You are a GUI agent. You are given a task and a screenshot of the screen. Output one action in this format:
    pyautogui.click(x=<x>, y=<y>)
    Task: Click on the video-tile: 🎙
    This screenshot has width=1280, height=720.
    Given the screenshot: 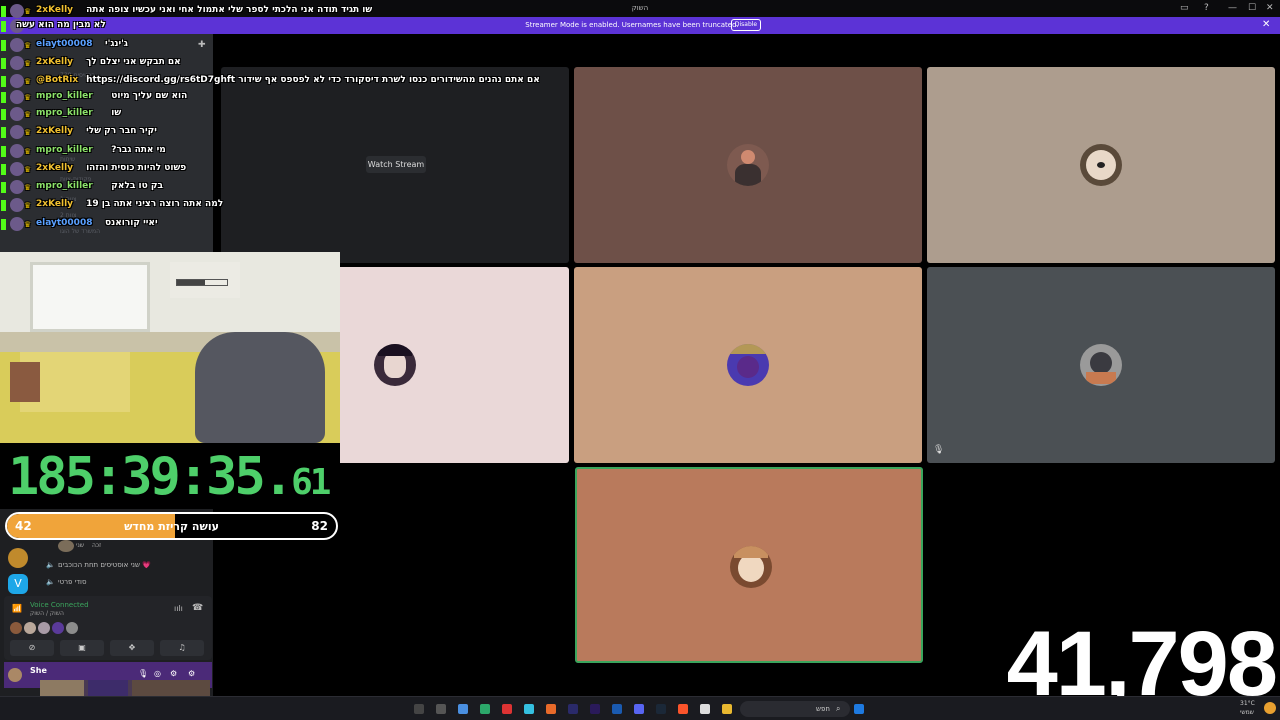 What is the action you would take?
    pyautogui.click(x=1101, y=365)
    